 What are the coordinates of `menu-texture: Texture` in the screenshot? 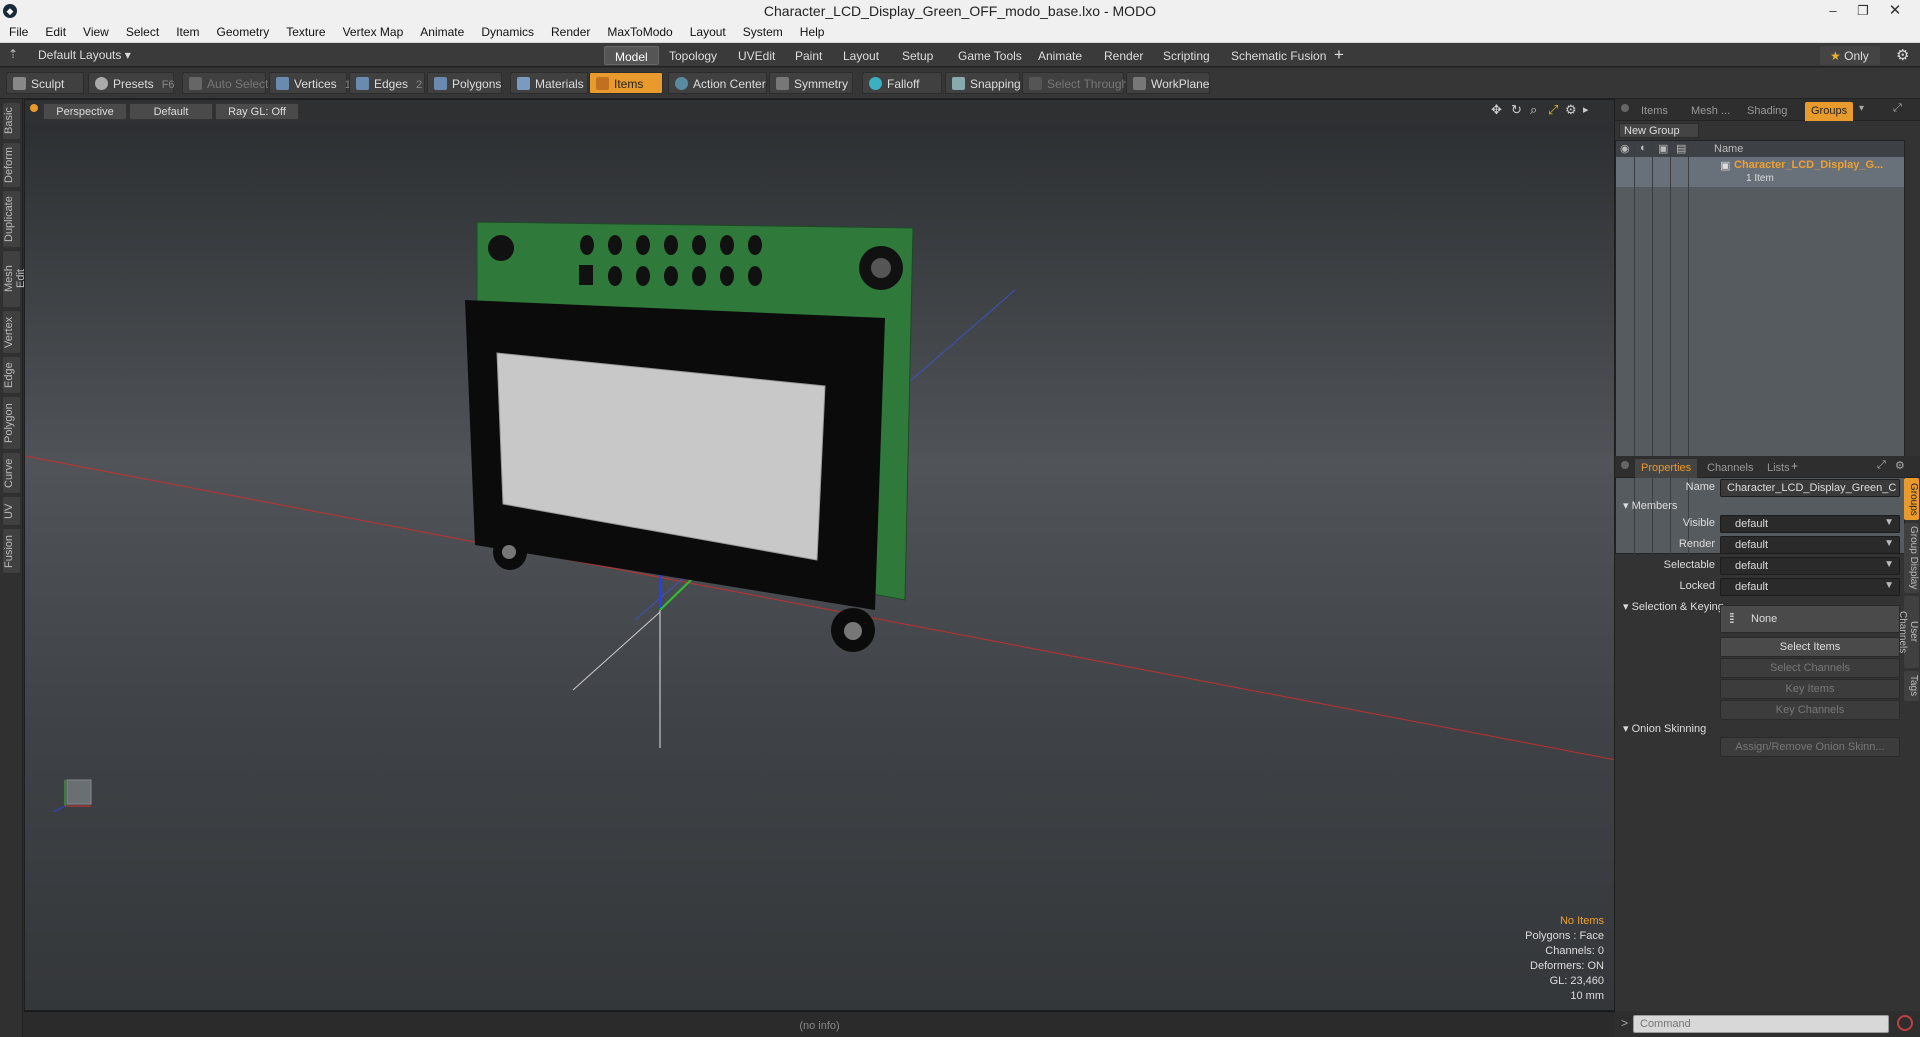 It's located at (305, 32).